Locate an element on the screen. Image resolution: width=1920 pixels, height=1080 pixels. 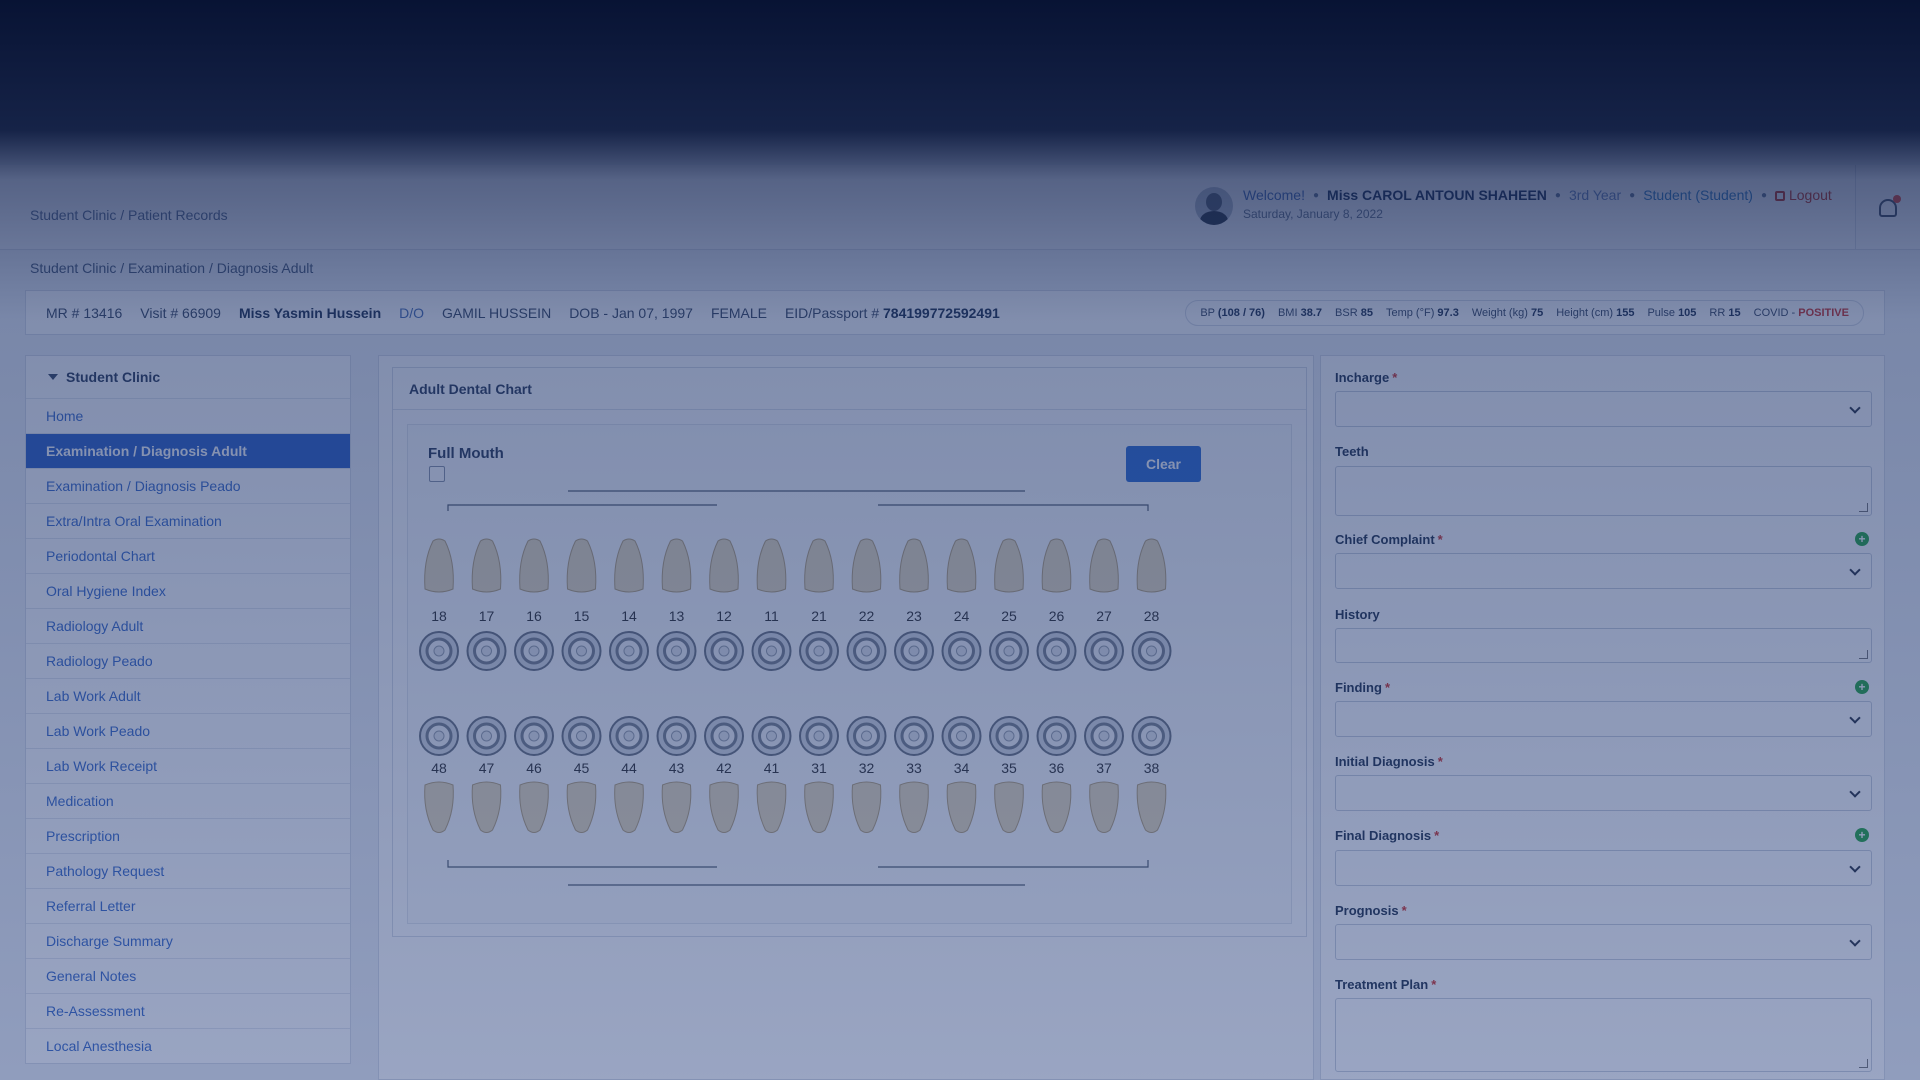
tooth-number: 46 is located at coordinates (534, 768).